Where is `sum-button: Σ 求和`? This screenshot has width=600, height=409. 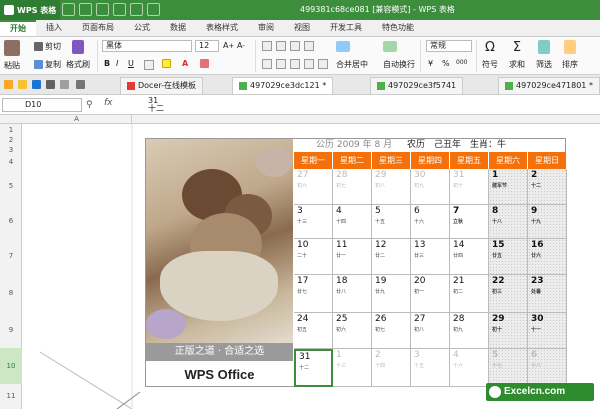 sum-button: Σ 求和 is located at coordinates (517, 55).